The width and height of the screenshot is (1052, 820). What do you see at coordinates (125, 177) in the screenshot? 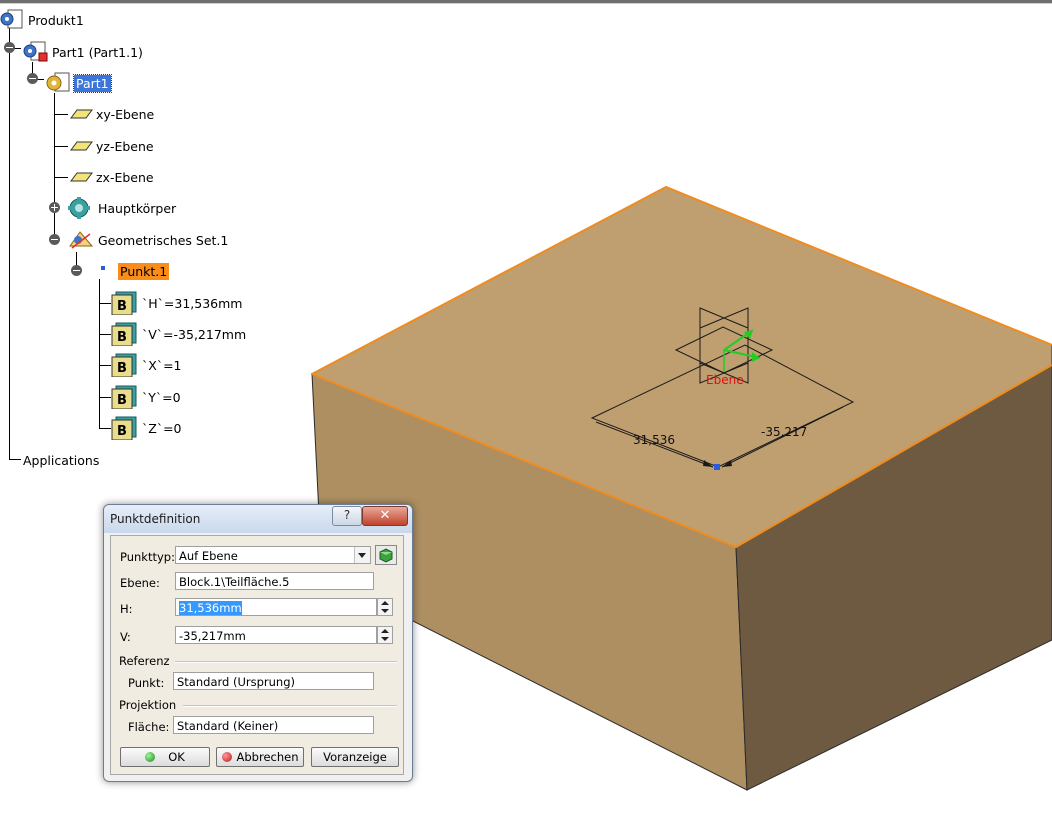
I see `tree-label-zx-plane: zx-Ebene` at bounding box center [125, 177].